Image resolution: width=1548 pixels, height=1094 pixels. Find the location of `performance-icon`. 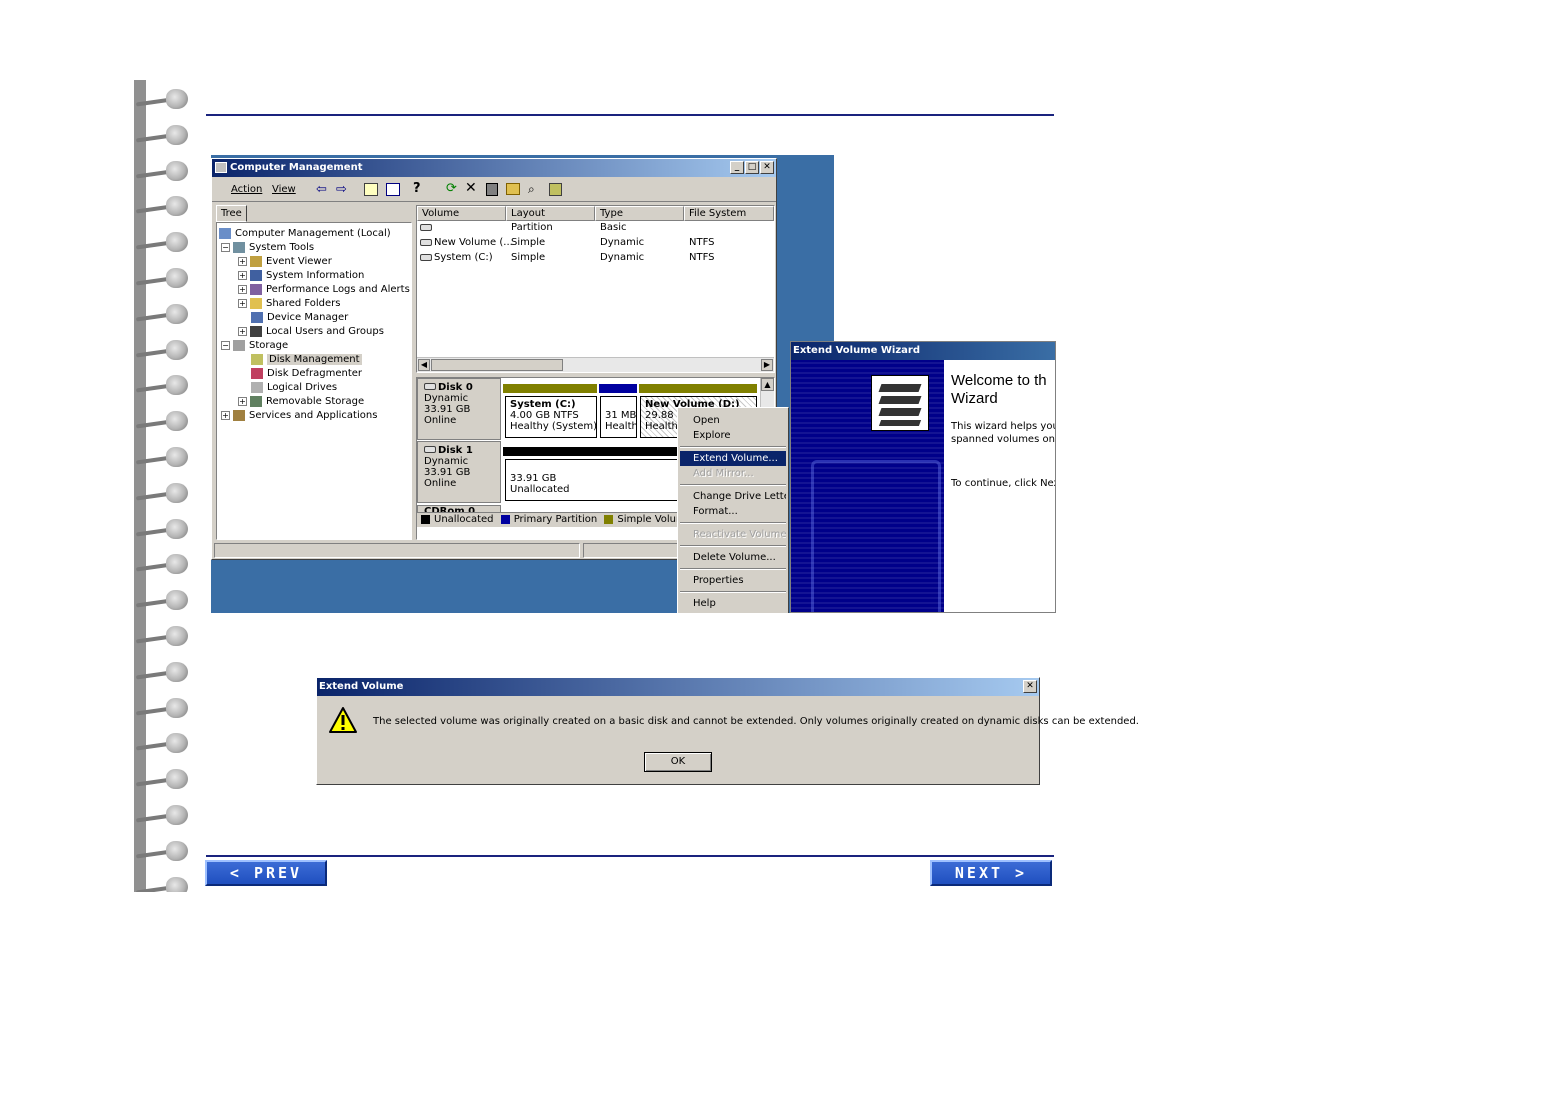

performance-icon is located at coordinates (256, 289).